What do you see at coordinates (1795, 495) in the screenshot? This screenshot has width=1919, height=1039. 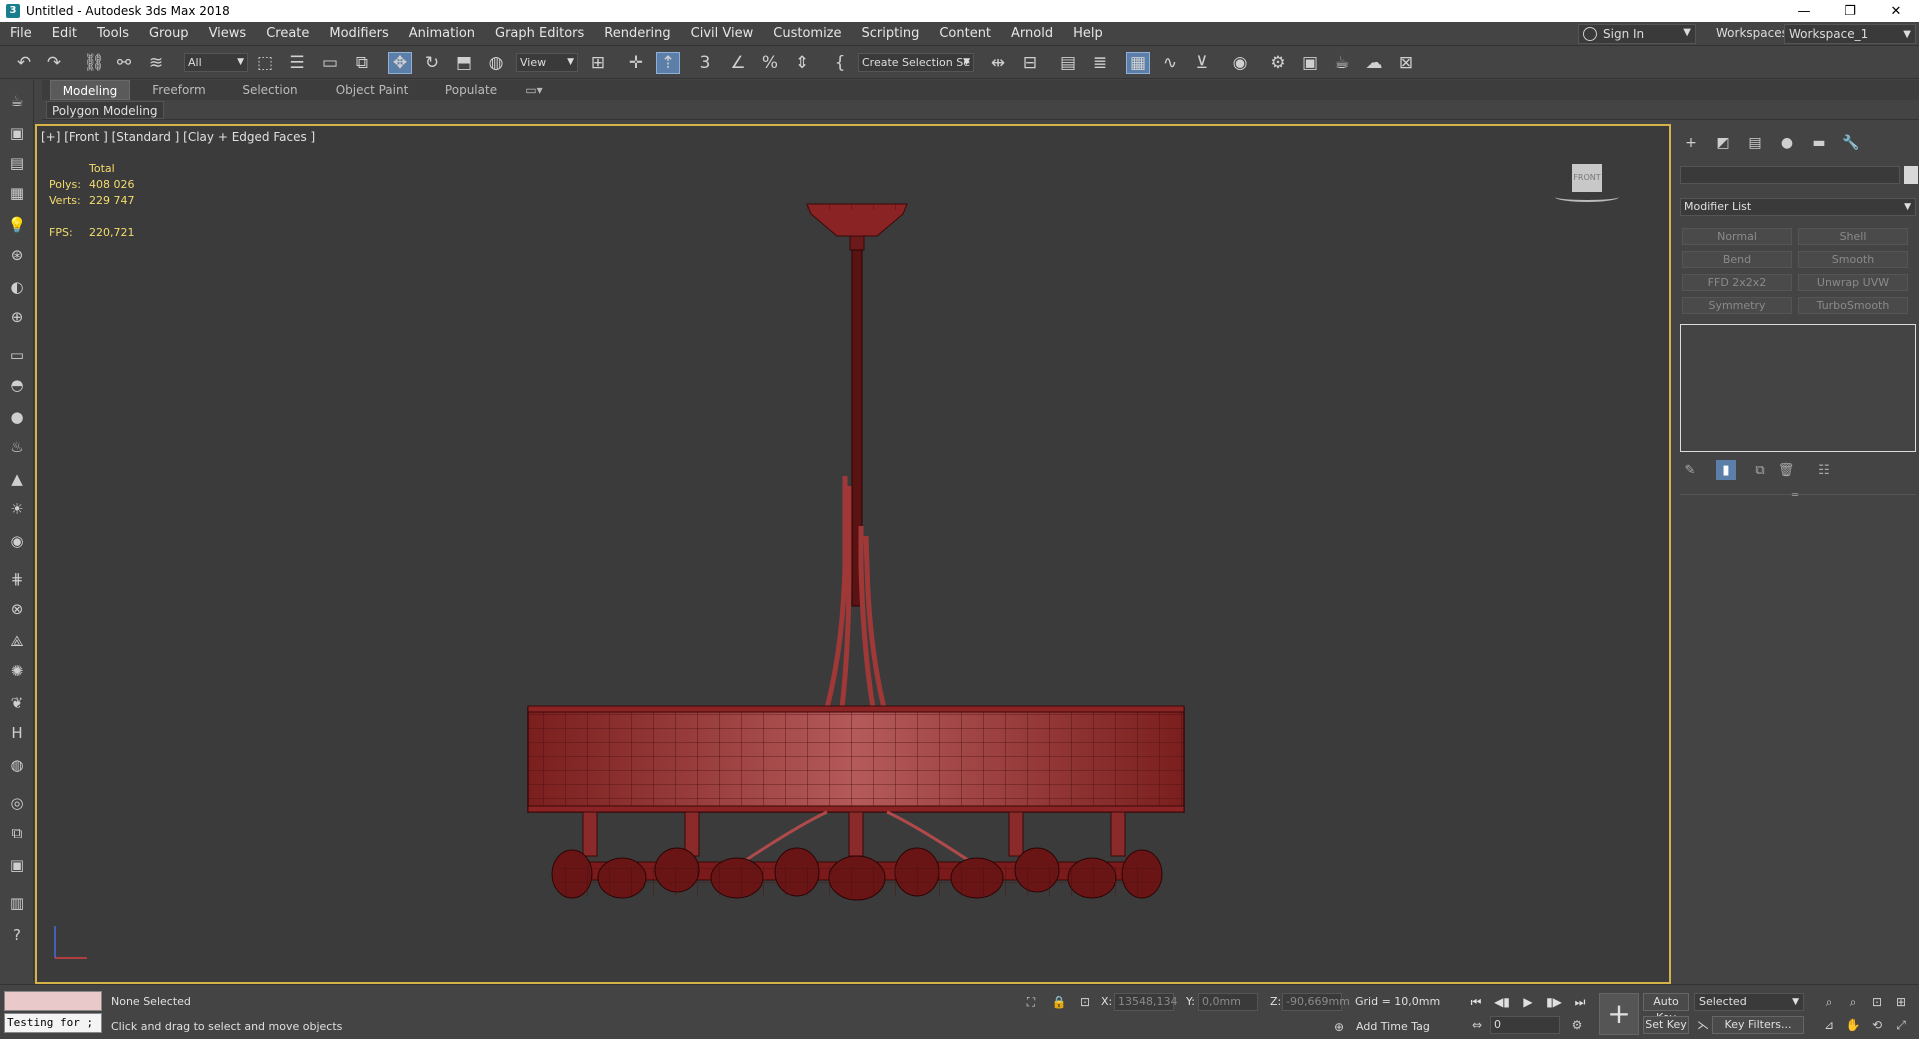 I see `panel-grip-icon: ═` at bounding box center [1795, 495].